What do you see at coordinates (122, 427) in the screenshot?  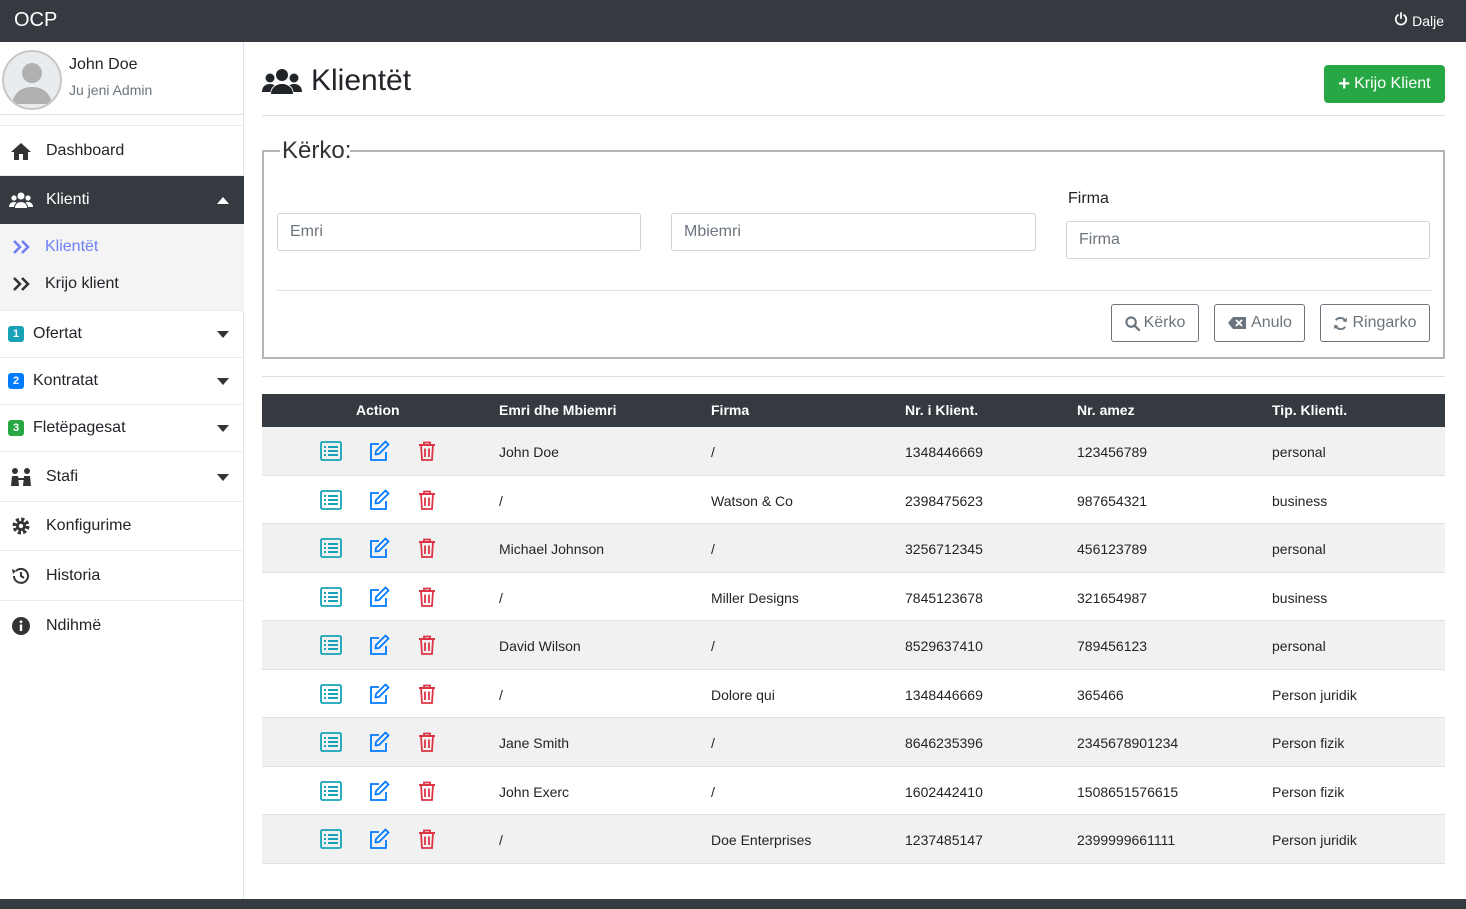 I see `sidebar-item-fletepagesat: 3 Fletëpagesat` at bounding box center [122, 427].